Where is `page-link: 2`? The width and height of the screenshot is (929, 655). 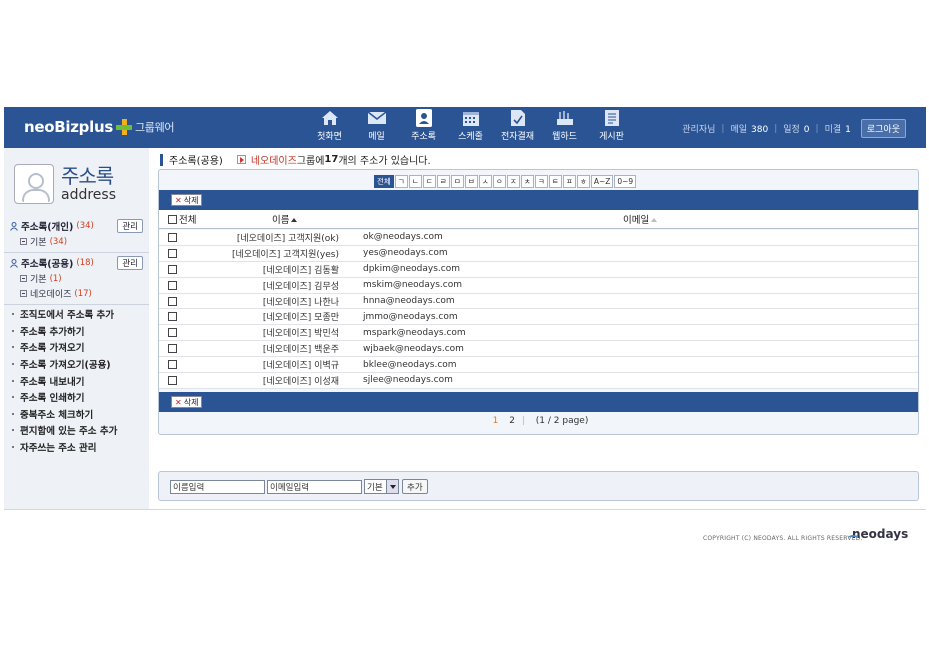 page-link: 2 is located at coordinates (512, 421).